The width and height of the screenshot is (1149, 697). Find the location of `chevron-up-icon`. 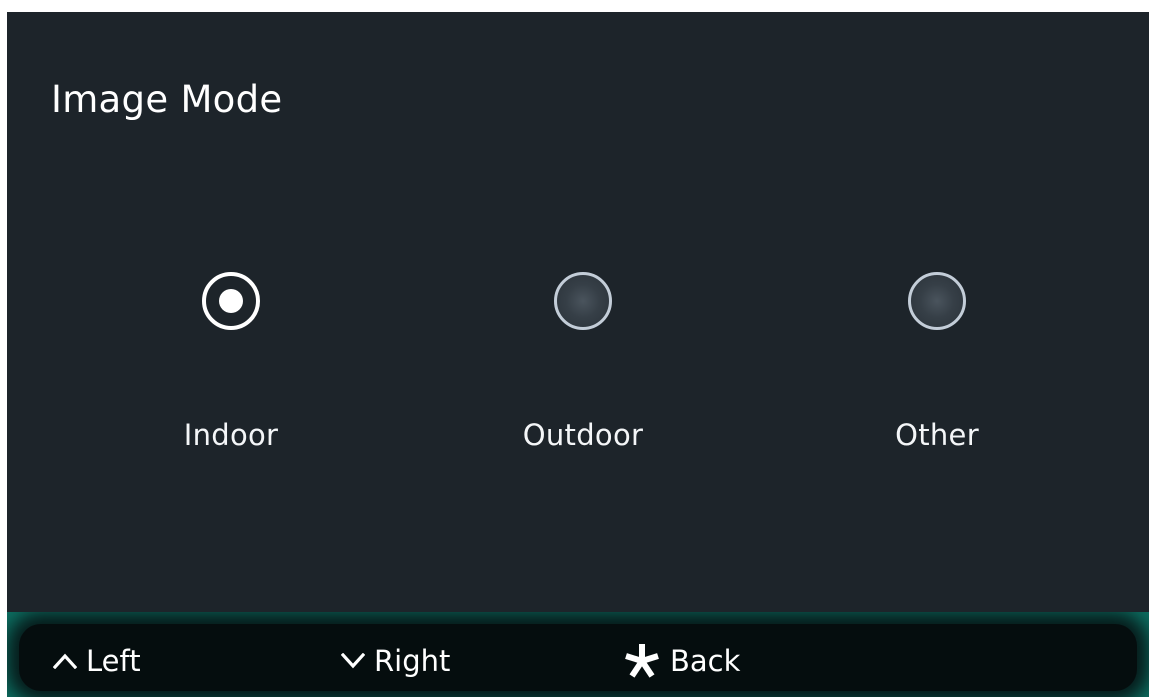

chevron-up-icon is located at coordinates (65, 661).